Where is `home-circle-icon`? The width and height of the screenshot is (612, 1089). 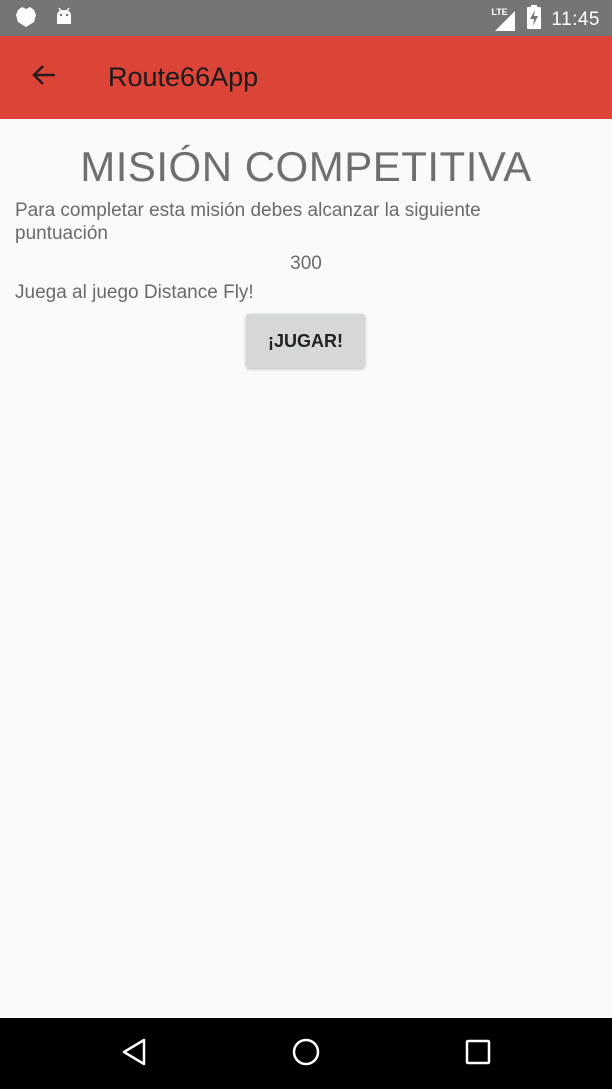
home-circle-icon is located at coordinates (306, 1054).